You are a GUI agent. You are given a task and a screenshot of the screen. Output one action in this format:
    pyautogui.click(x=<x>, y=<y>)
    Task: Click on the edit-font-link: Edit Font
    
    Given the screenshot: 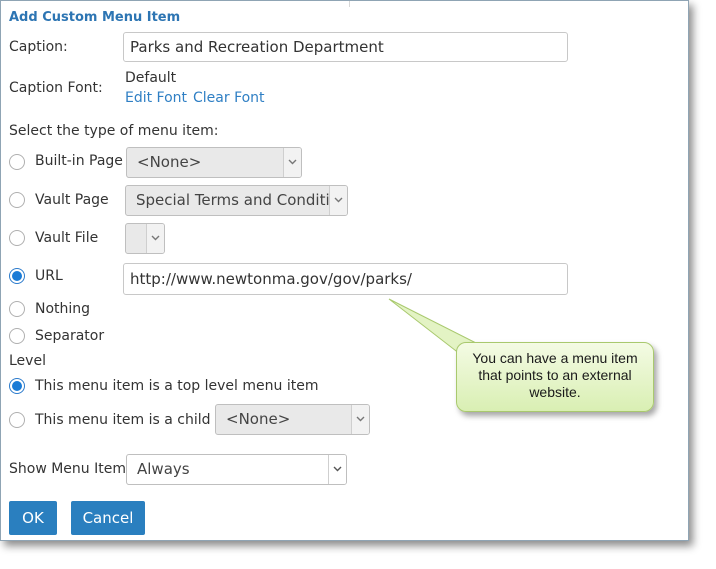 What is the action you would take?
    pyautogui.click(x=156, y=98)
    